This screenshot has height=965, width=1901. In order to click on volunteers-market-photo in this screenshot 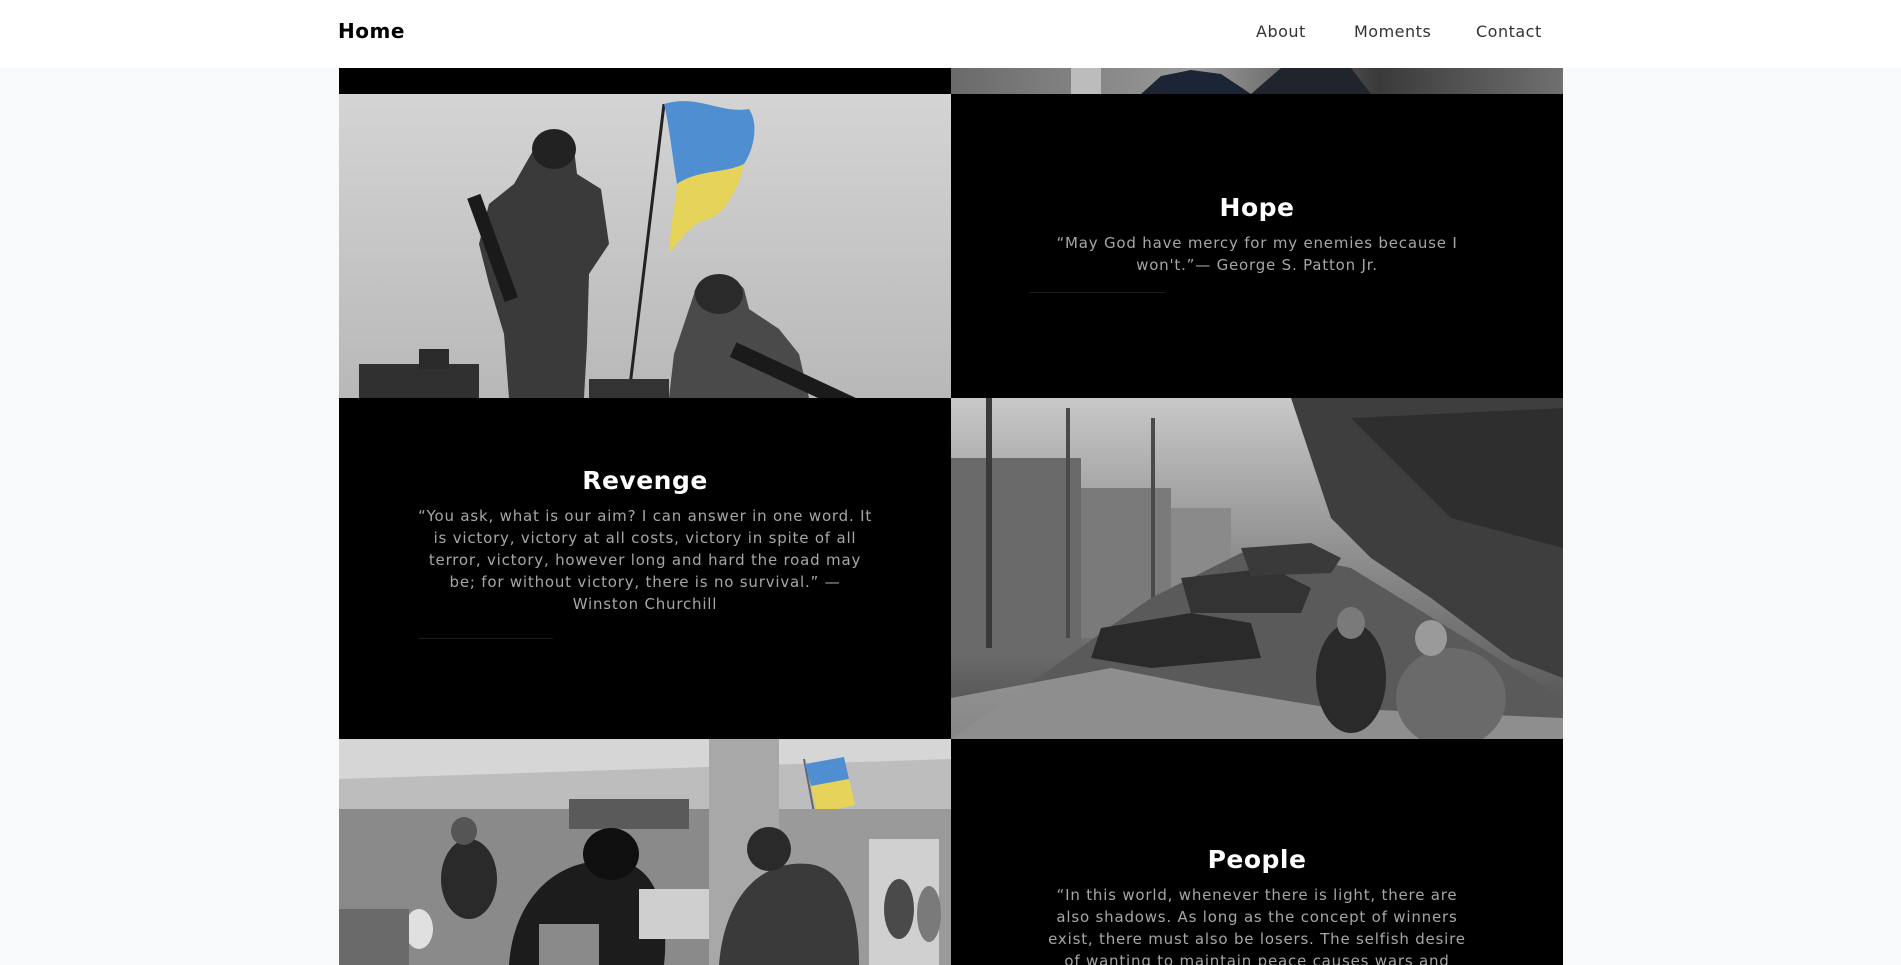, I will do `click(645, 852)`.